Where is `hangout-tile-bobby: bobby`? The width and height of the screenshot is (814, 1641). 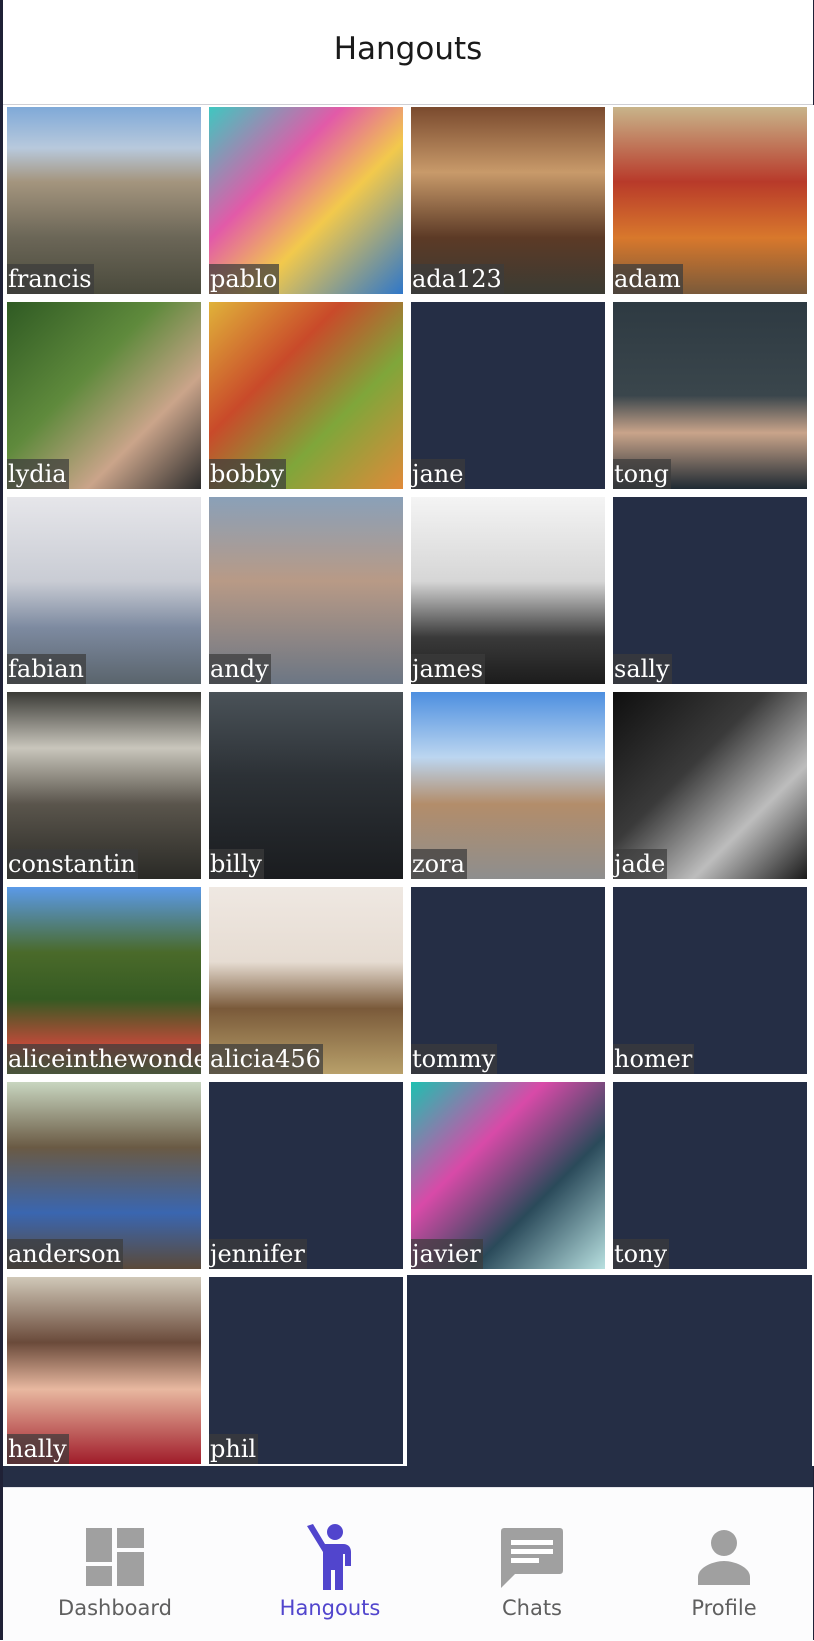
hangout-tile-bobby: bobby is located at coordinates (306, 395).